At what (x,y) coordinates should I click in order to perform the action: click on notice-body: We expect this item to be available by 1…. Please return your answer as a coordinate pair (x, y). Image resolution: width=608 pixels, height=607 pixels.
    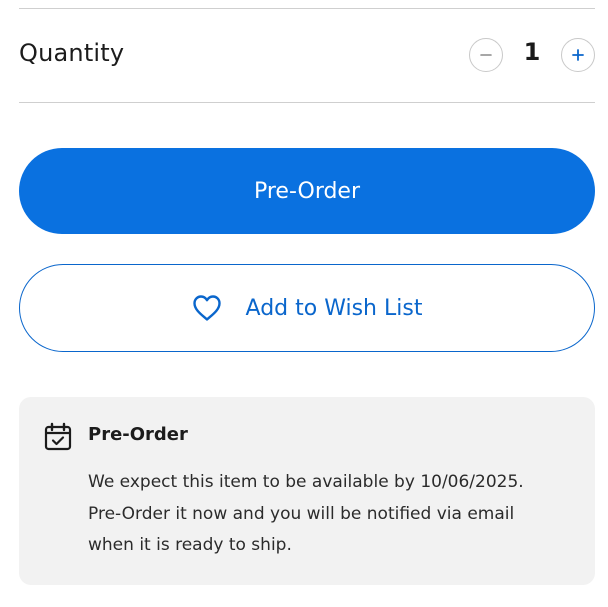
    Looking at the image, I should click on (323, 514).